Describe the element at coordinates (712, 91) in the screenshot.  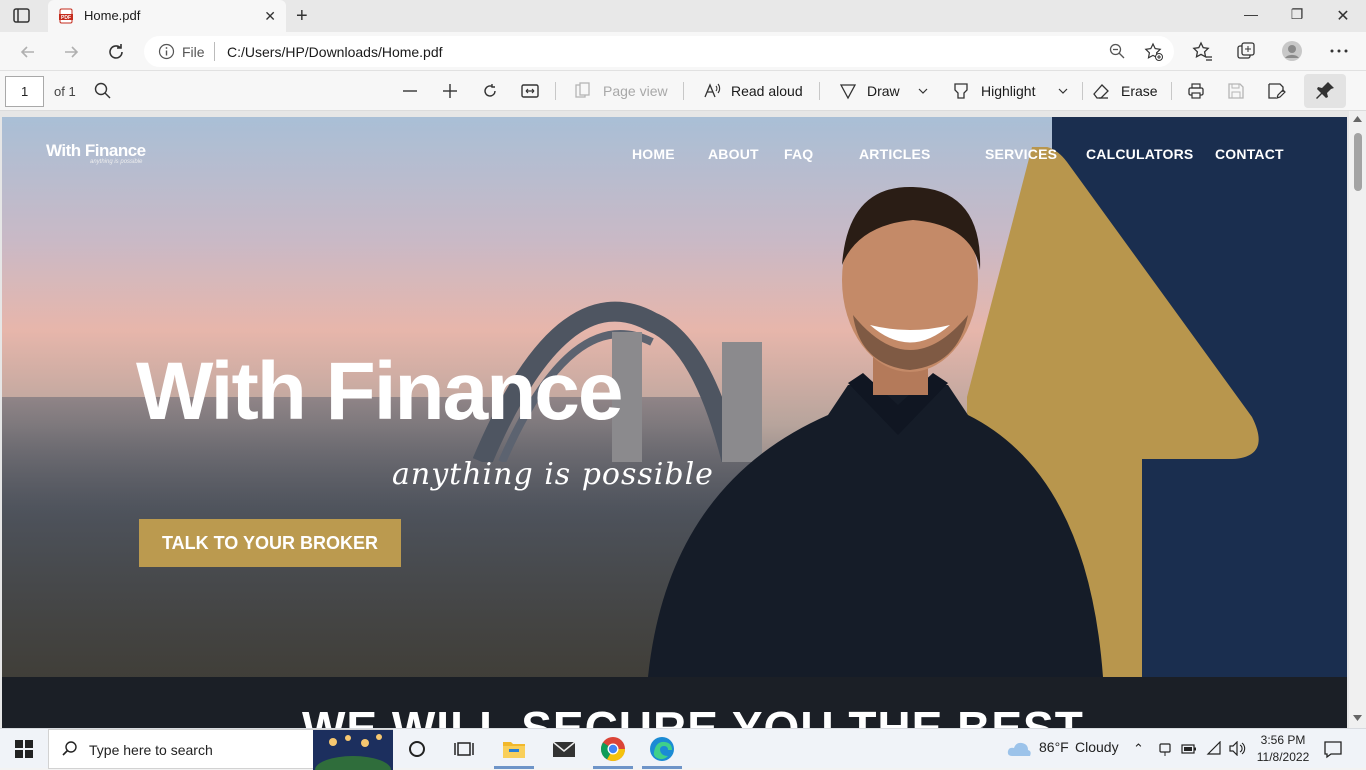
I see `read-aloud-icon` at that location.